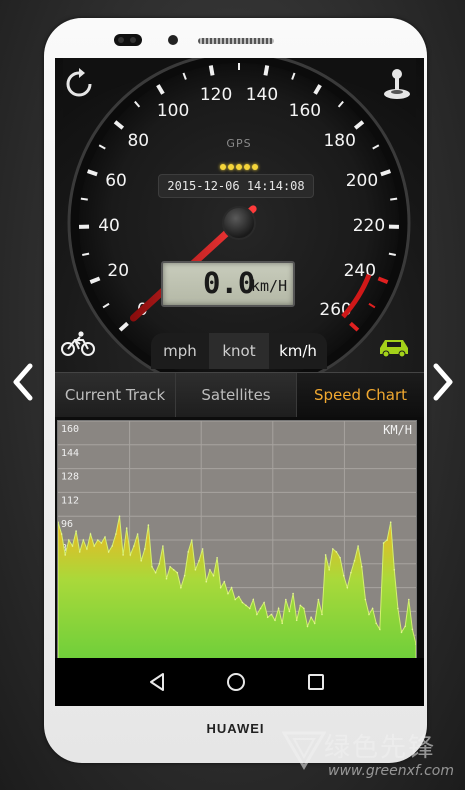 The width and height of the screenshot is (465, 790). I want to click on tab-current-track: Current Track, so click(115, 395).